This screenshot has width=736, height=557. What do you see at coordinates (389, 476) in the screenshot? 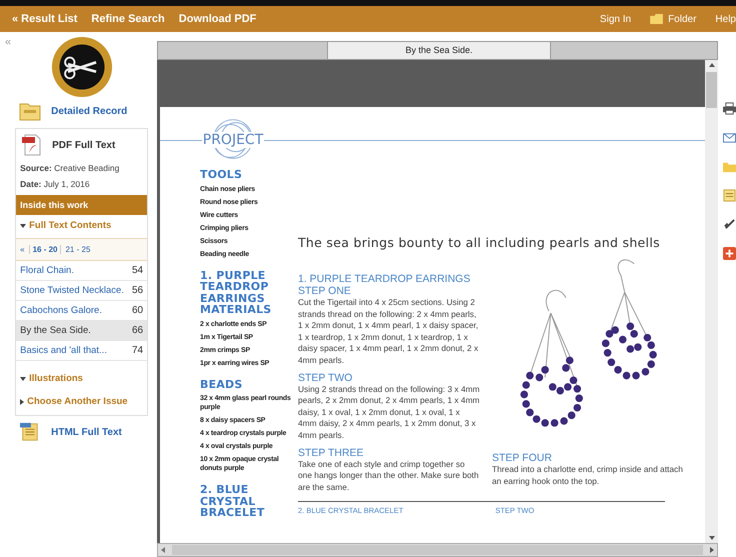
I see `step-text: Take one of each style and crimp together so one hangs longer than the other. Make sure both are the same.` at bounding box center [389, 476].